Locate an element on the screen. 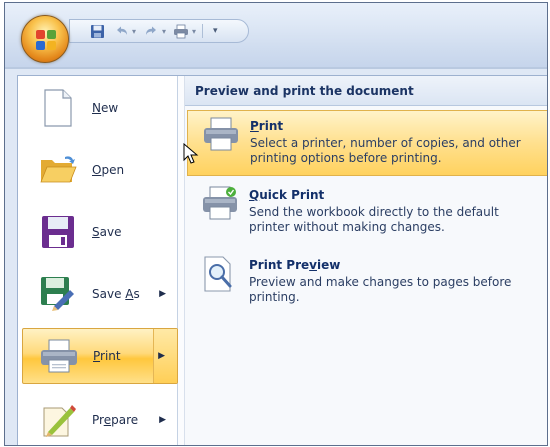 The width and height of the screenshot is (550, 447). prepare-icon is located at coordinates (58, 420).